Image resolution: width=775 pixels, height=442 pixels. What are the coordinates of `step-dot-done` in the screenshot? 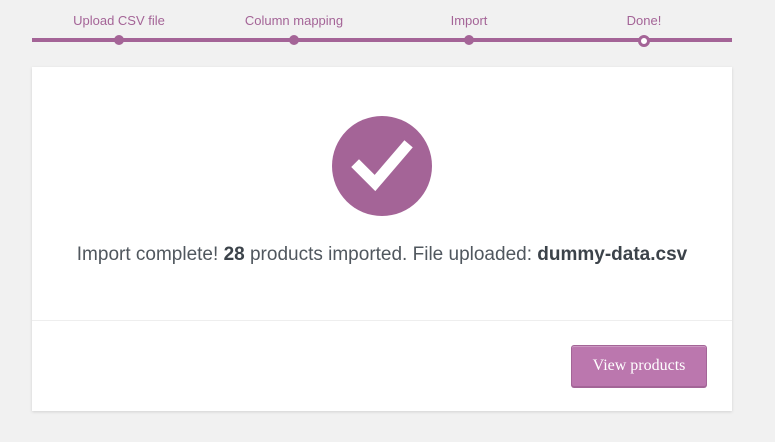 It's located at (644, 41).